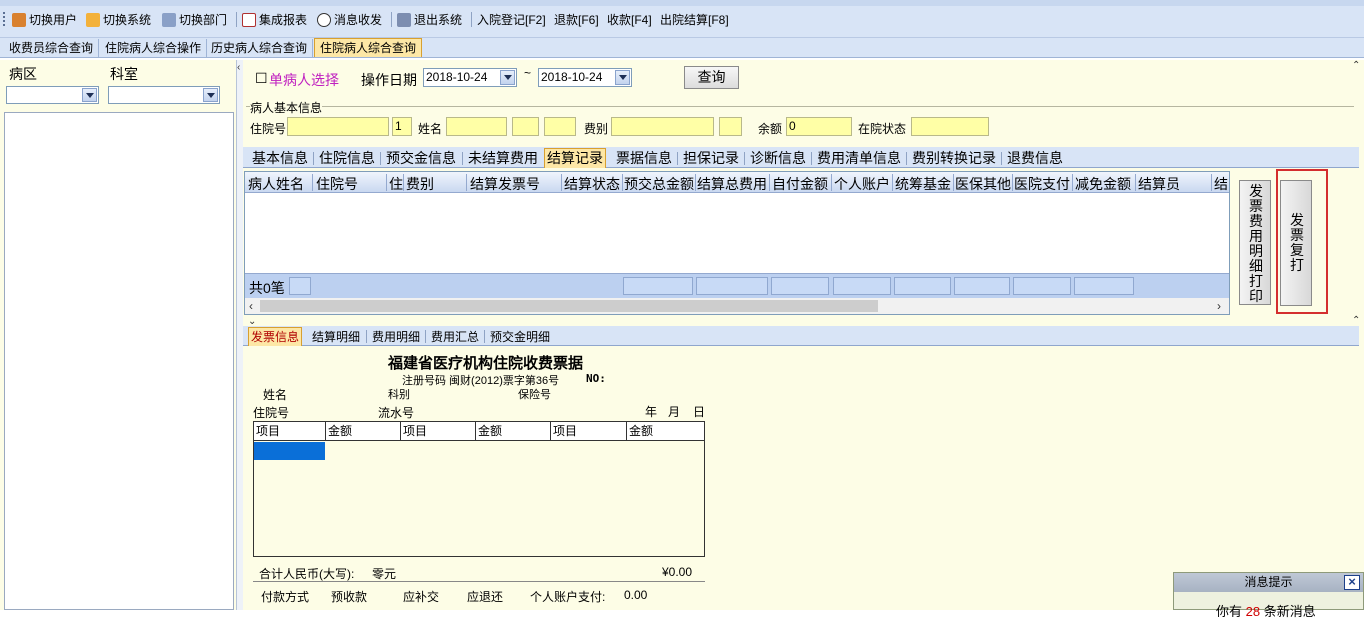 The image size is (1364, 620). What do you see at coordinates (44, 19) in the screenshot?
I see `switch-user-button: 切换用户` at bounding box center [44, 19].